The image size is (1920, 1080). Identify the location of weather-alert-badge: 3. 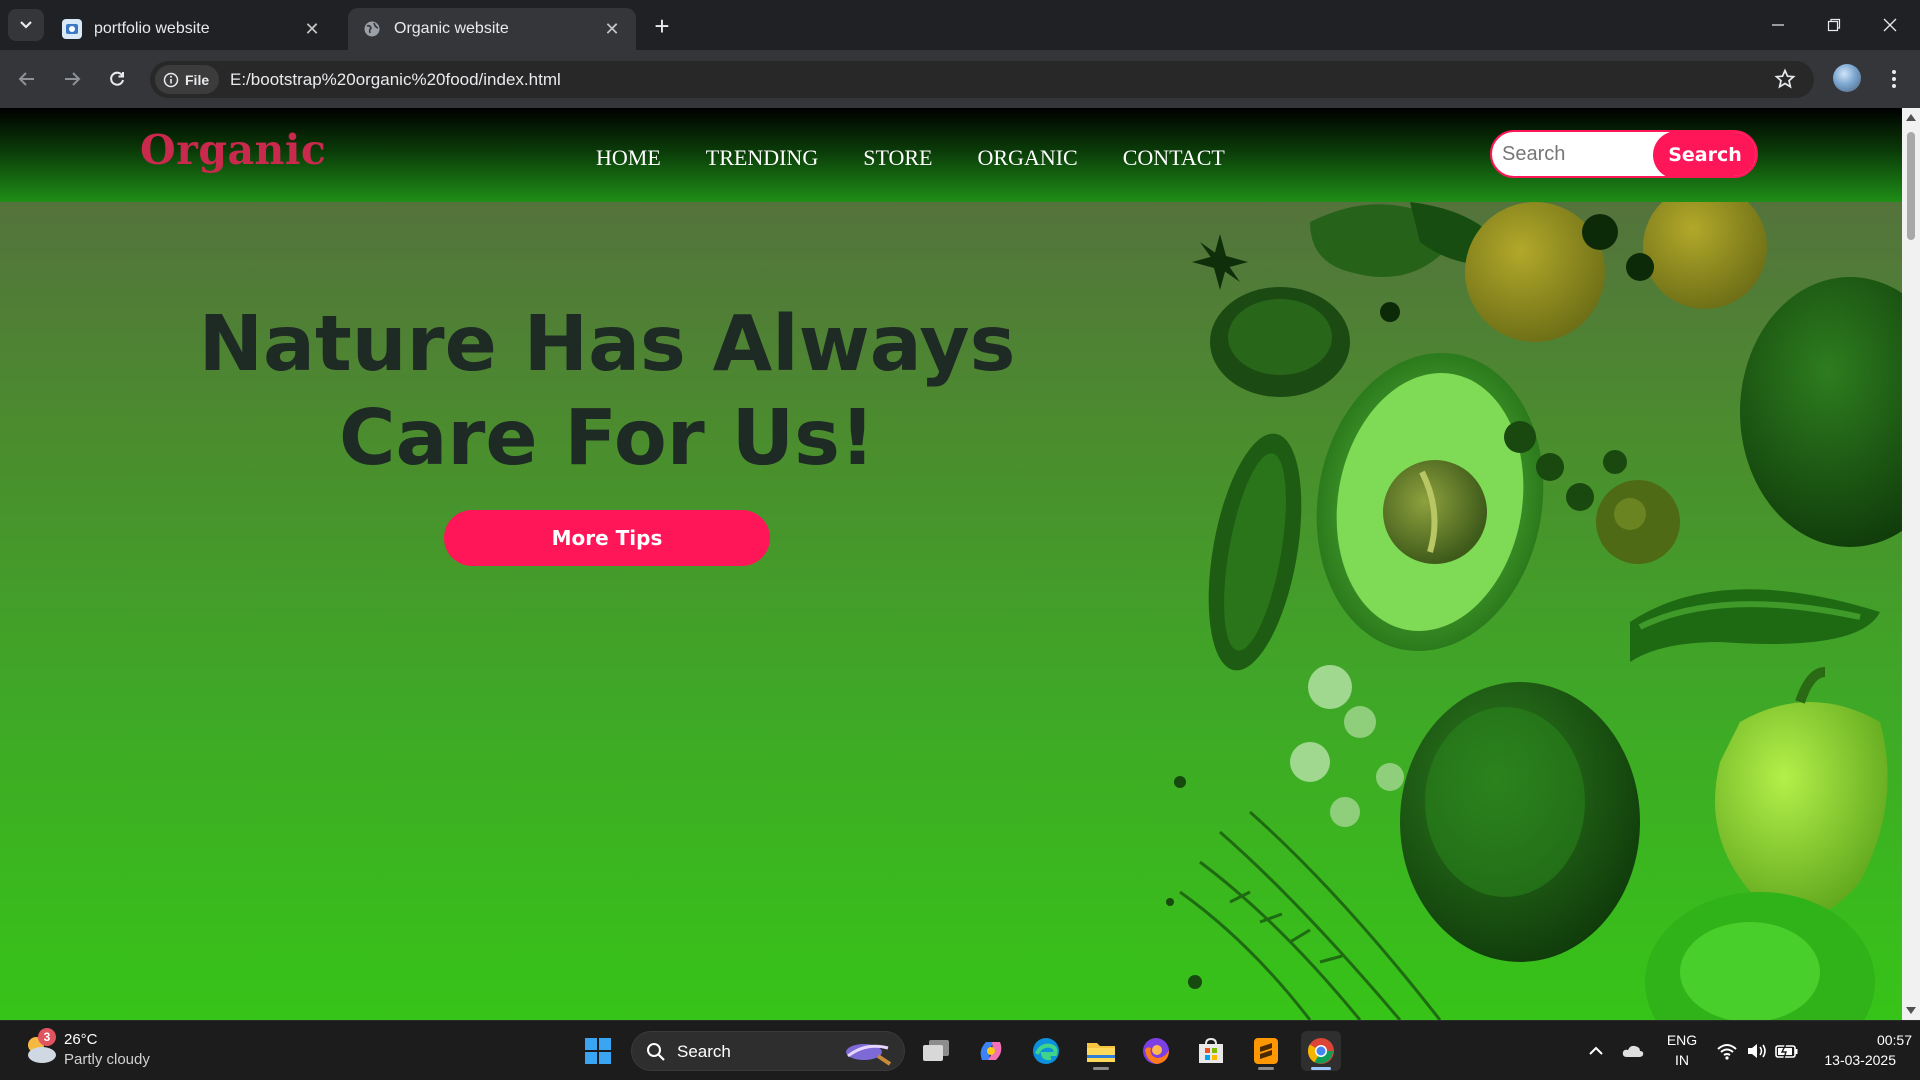
(47, 1037).